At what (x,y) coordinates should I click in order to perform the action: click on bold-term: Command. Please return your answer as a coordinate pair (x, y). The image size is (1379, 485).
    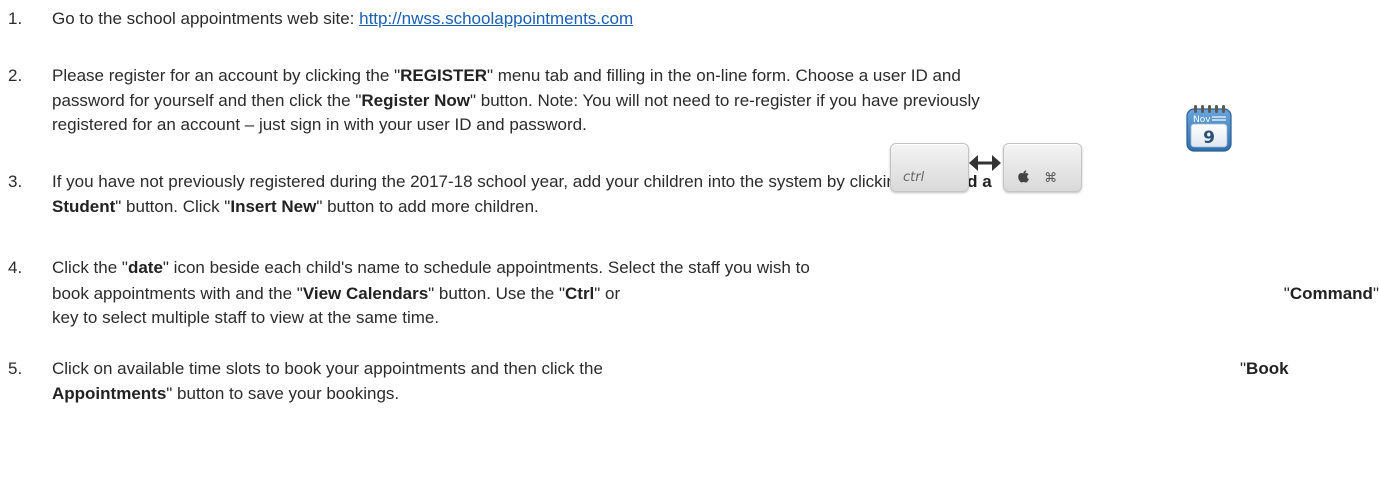
    Looking at the image, I should click on (1331, 293).